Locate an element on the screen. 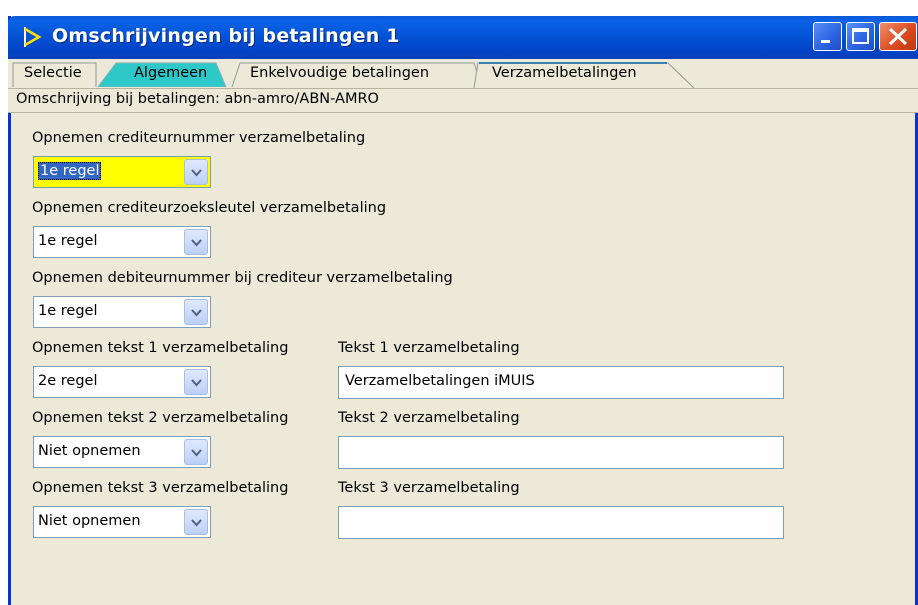 This screenshot has width=918, height=605. close-icon is located at coordinates (898, 36).